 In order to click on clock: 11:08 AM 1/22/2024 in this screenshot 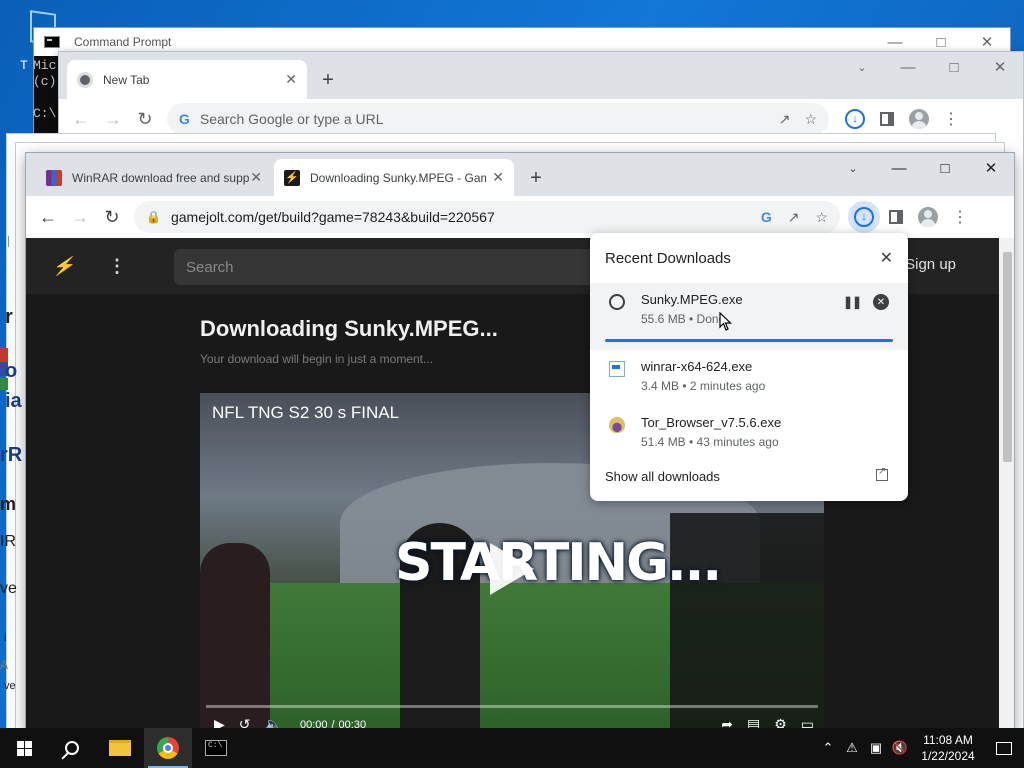, I will do `click(948, 748)`.